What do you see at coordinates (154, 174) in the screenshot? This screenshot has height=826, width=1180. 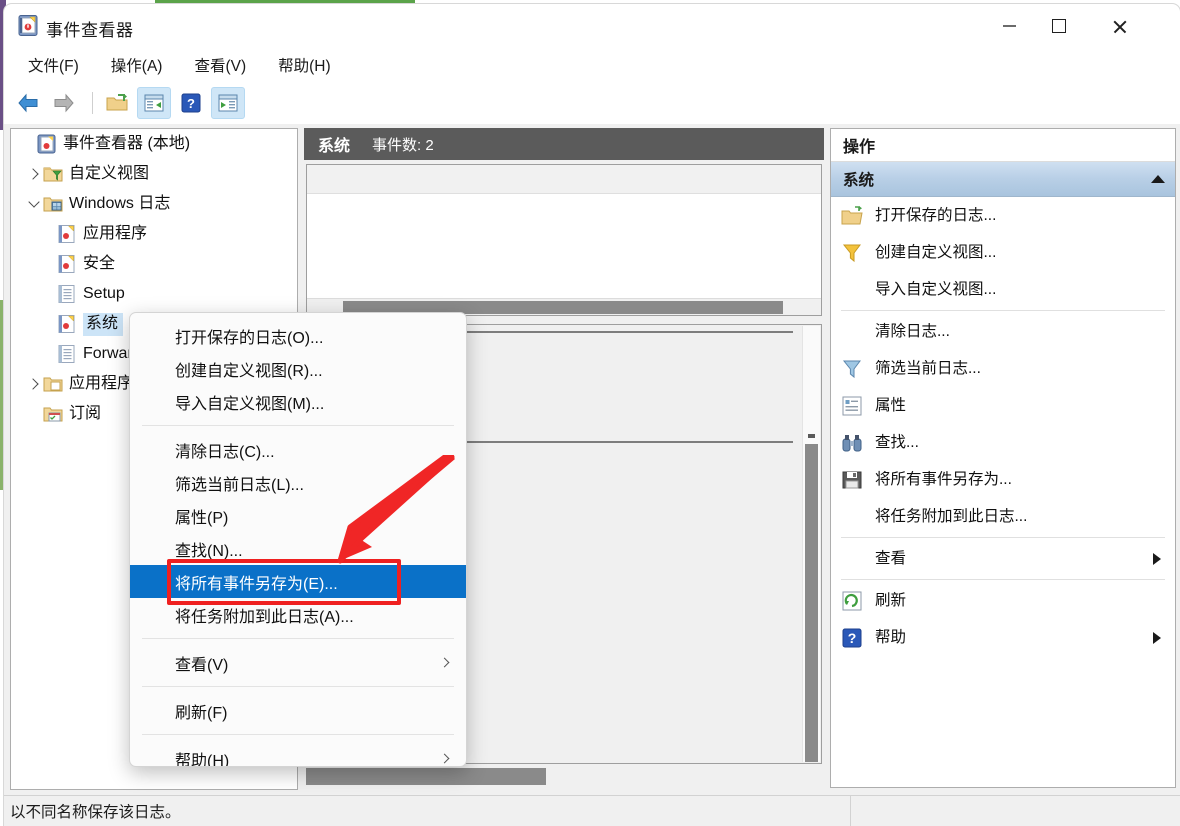 I see `tree-node-custom-views: 自定义视图` at bounding box center [154, 174].